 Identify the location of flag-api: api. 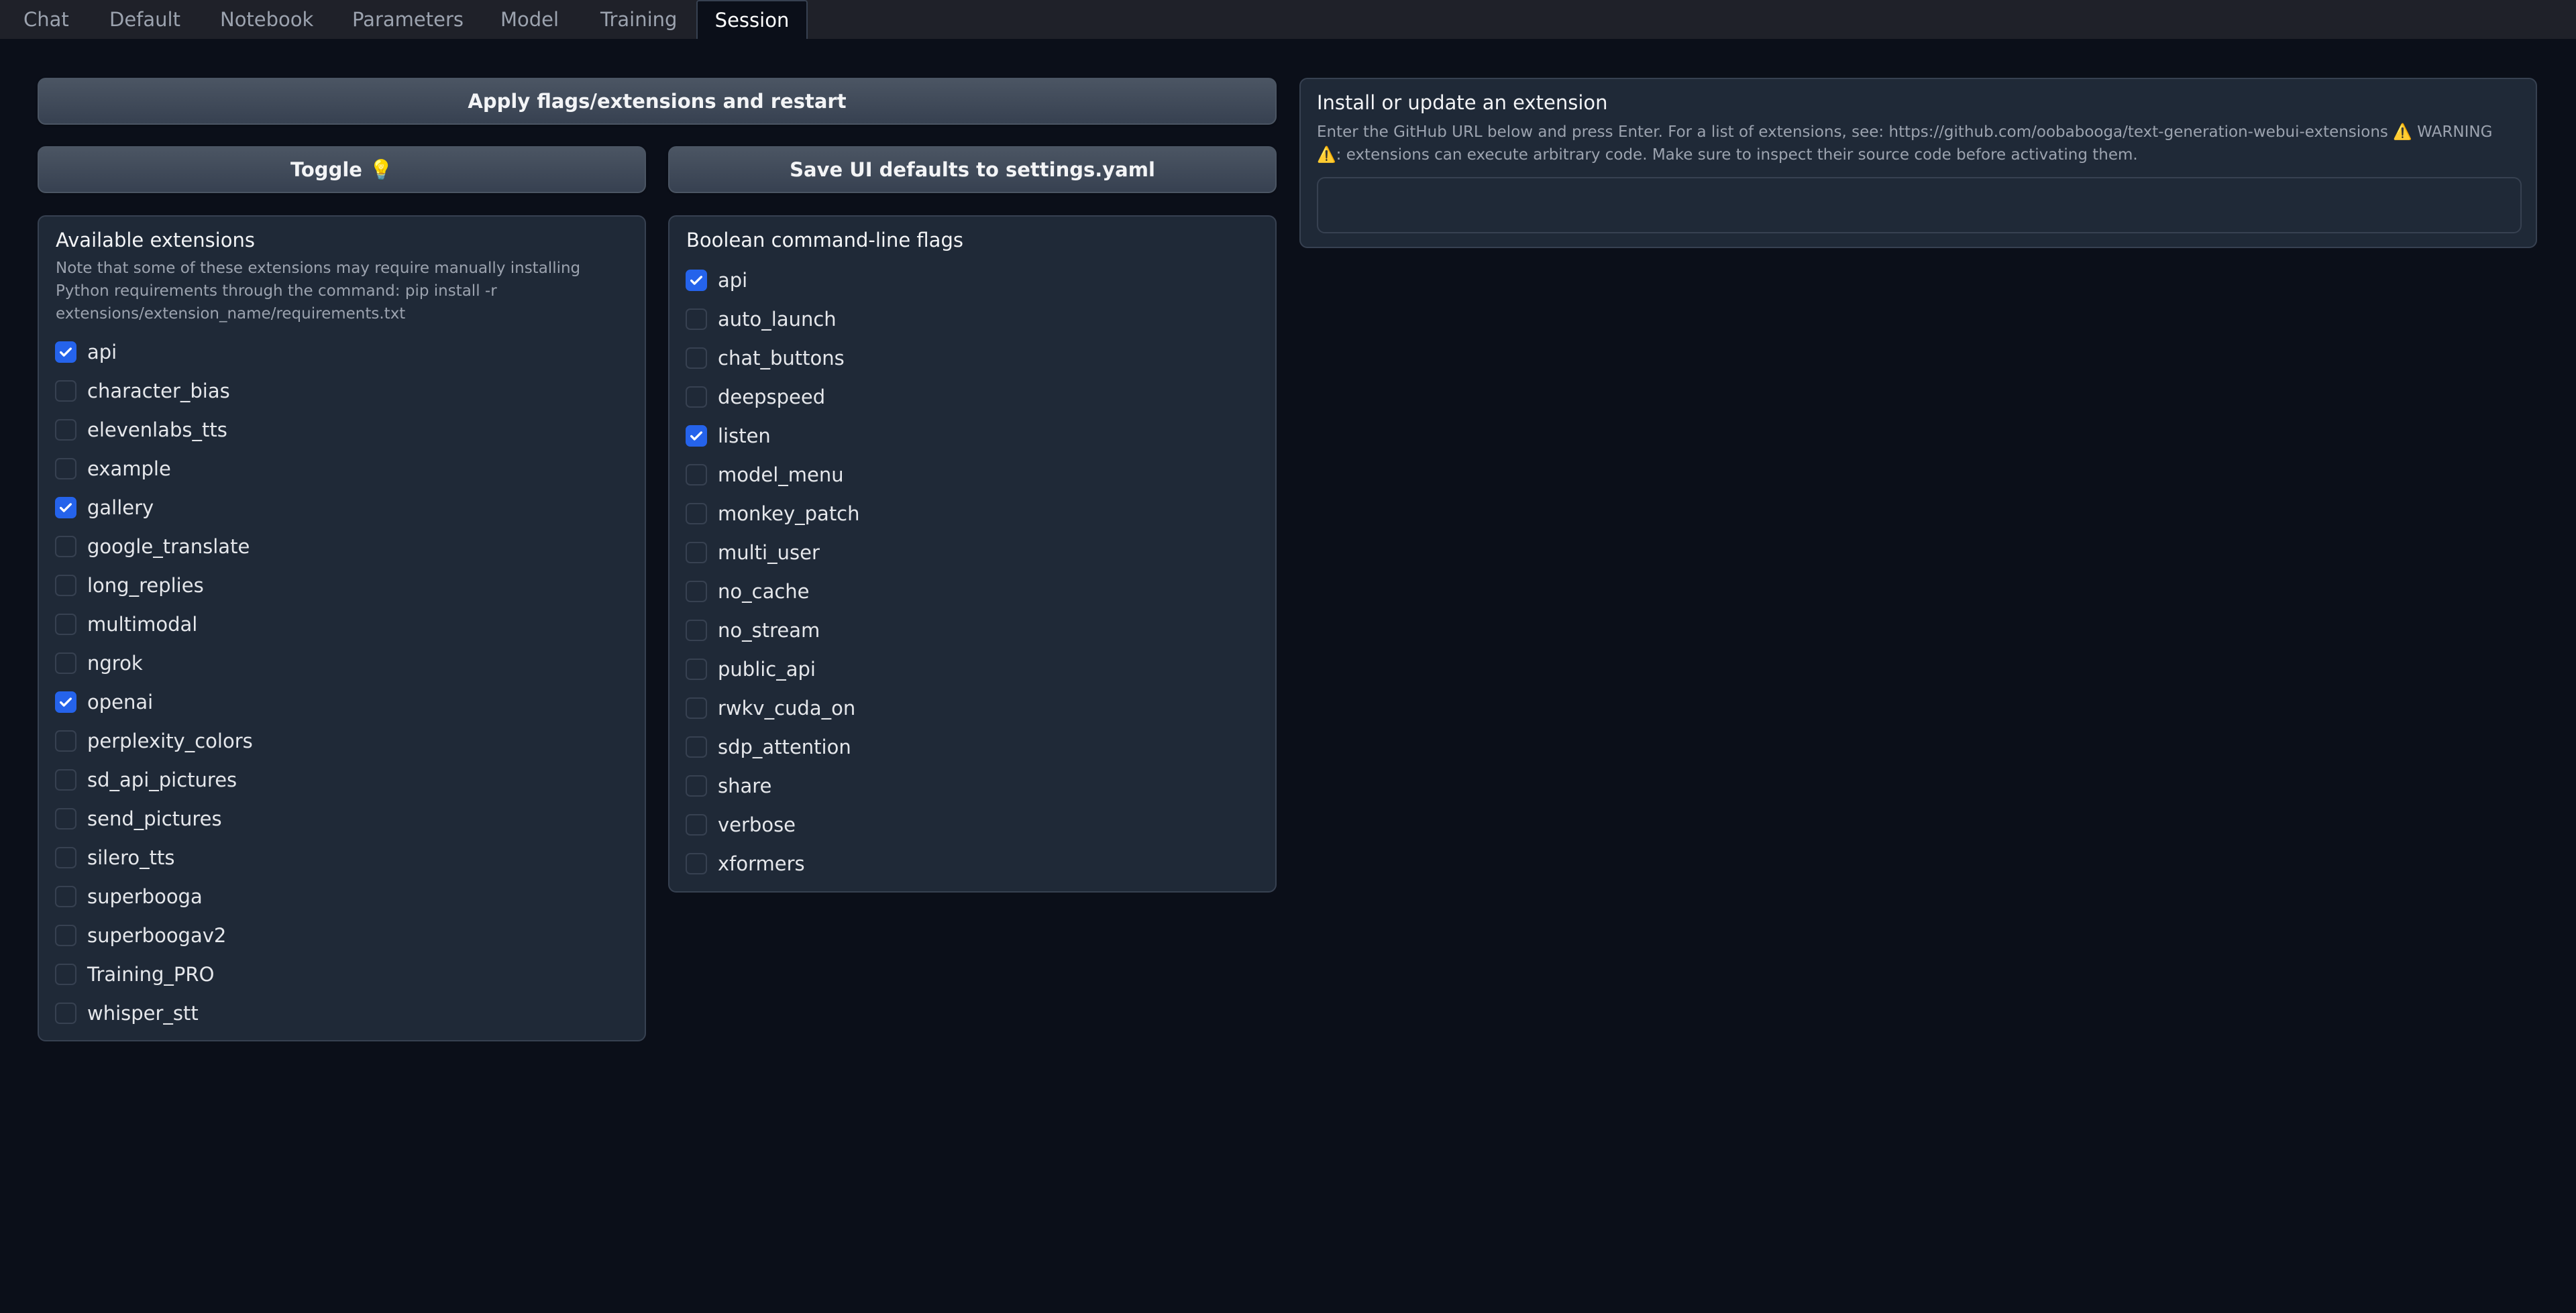
(972, 280).